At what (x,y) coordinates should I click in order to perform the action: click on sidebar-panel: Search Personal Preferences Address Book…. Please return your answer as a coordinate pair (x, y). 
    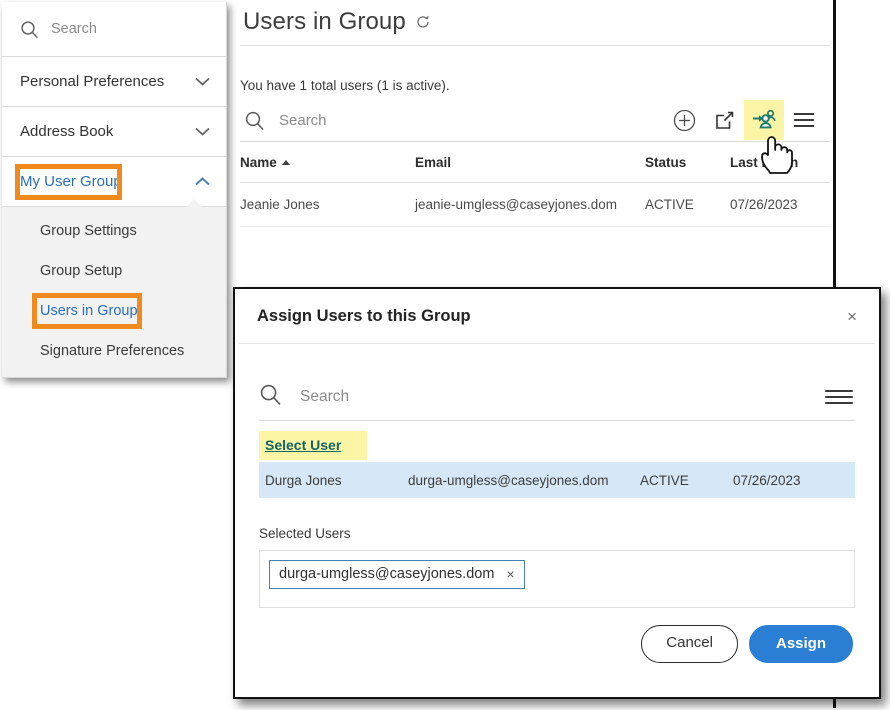
    Looking at the image, I should click on (114, 190).